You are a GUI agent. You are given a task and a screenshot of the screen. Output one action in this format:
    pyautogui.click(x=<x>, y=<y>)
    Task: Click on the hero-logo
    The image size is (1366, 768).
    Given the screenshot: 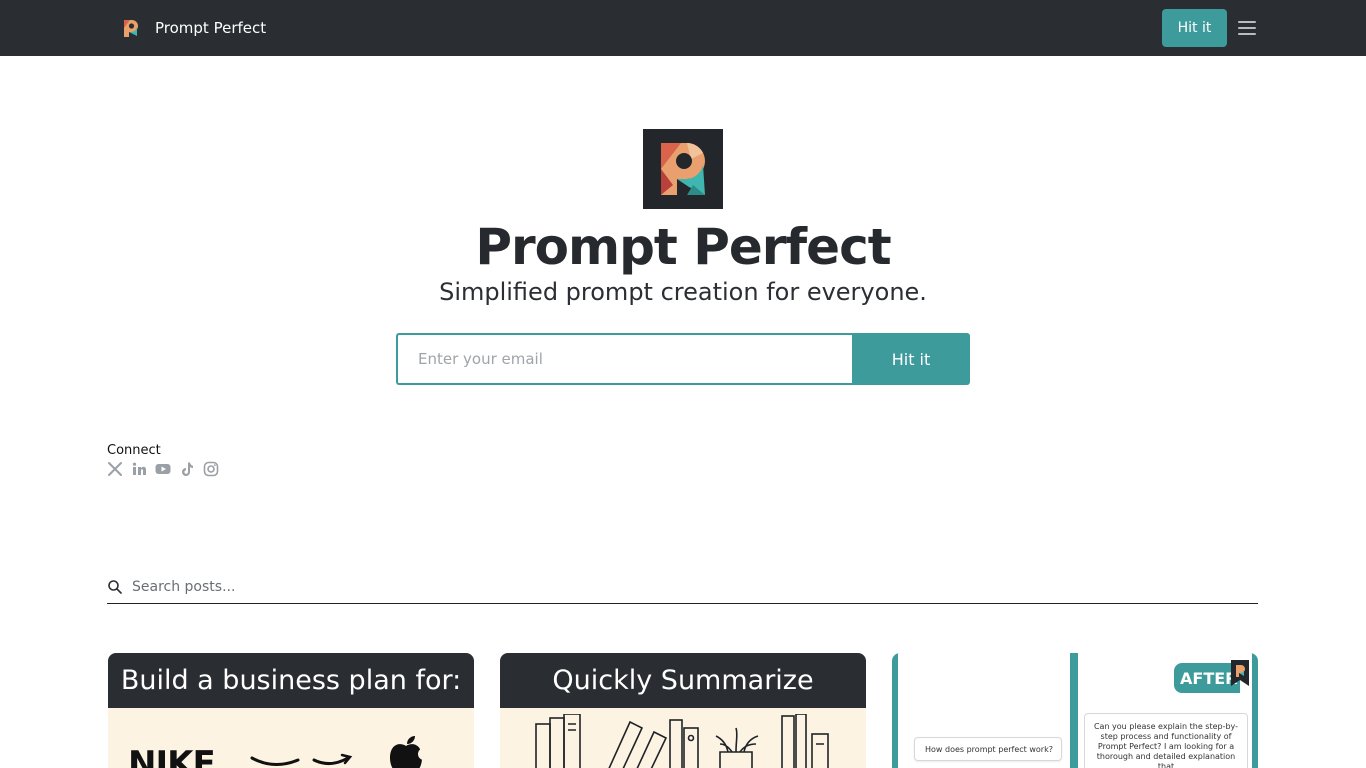 What is the action you would take?
    pyautogui.click(x=683, y=169)
    